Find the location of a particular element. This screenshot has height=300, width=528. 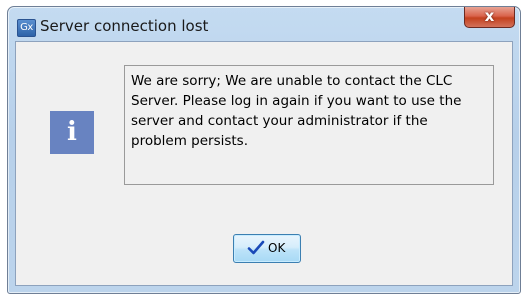

check-icon is located at coordinates (256, 247).